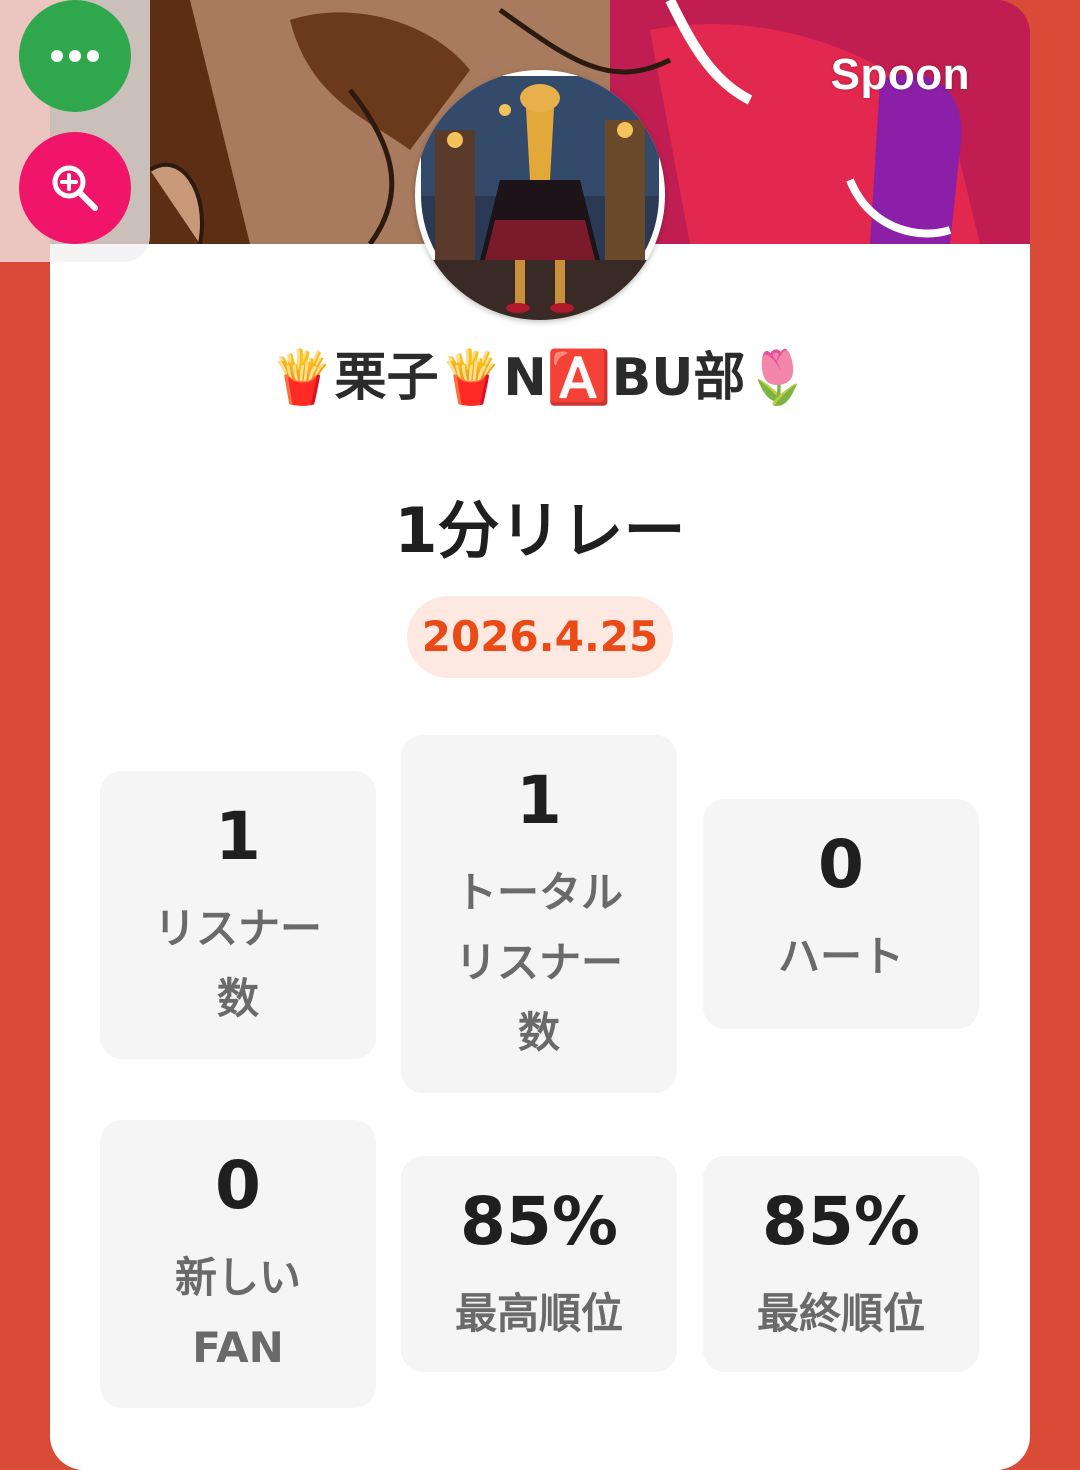 The image size is (1080, 1470). Describe the element at coordinates (540, 637) in the screenshot. I see `event-date-badge: 2026.4.25` at that location.